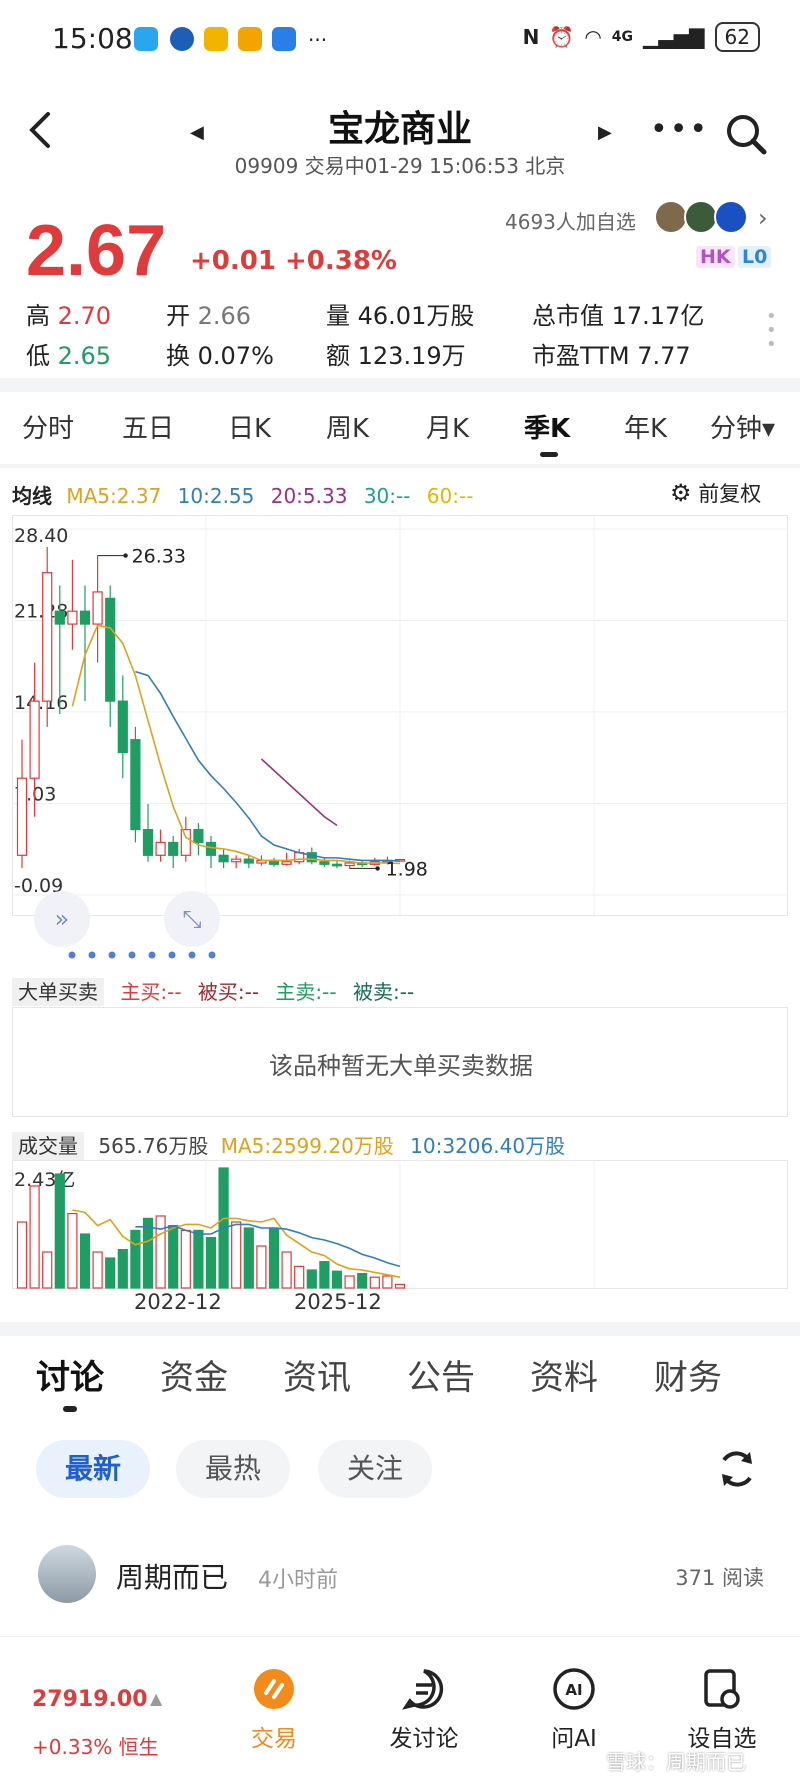 The height and width of the screenshot is (1780, 800). What do you see at coordinates (564, 1374) in the screenshot?
I see `tab-profile: 资料` at bounding box center [564, 1374].